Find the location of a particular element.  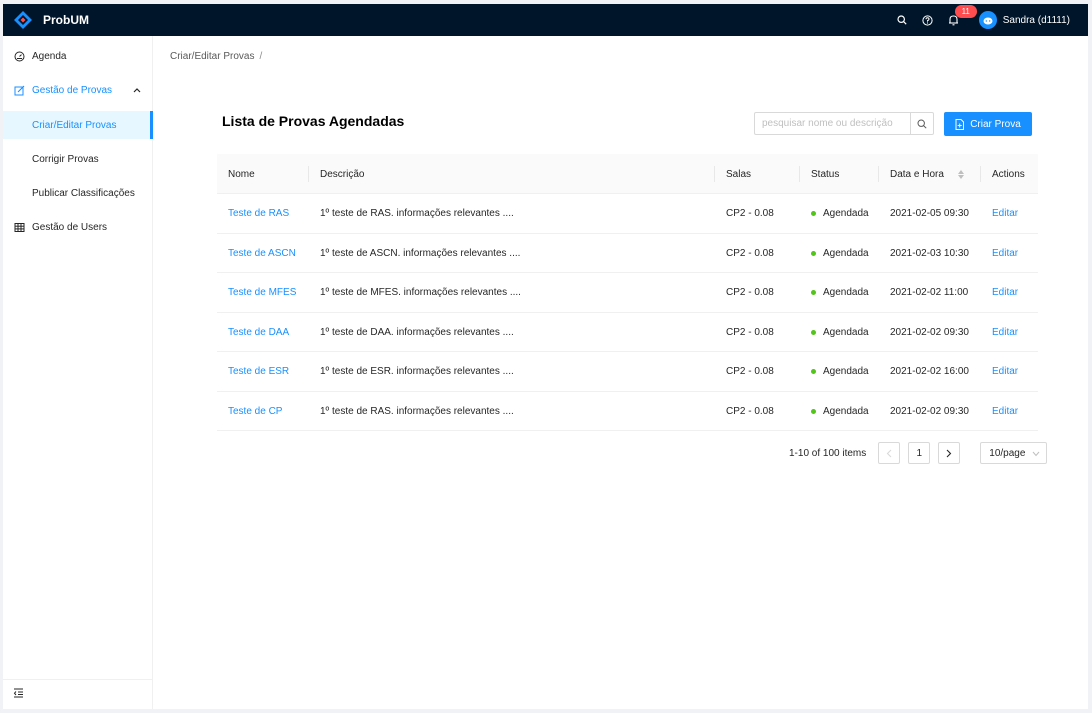

column-header-label: Salas is located at coordinates (739, 174).